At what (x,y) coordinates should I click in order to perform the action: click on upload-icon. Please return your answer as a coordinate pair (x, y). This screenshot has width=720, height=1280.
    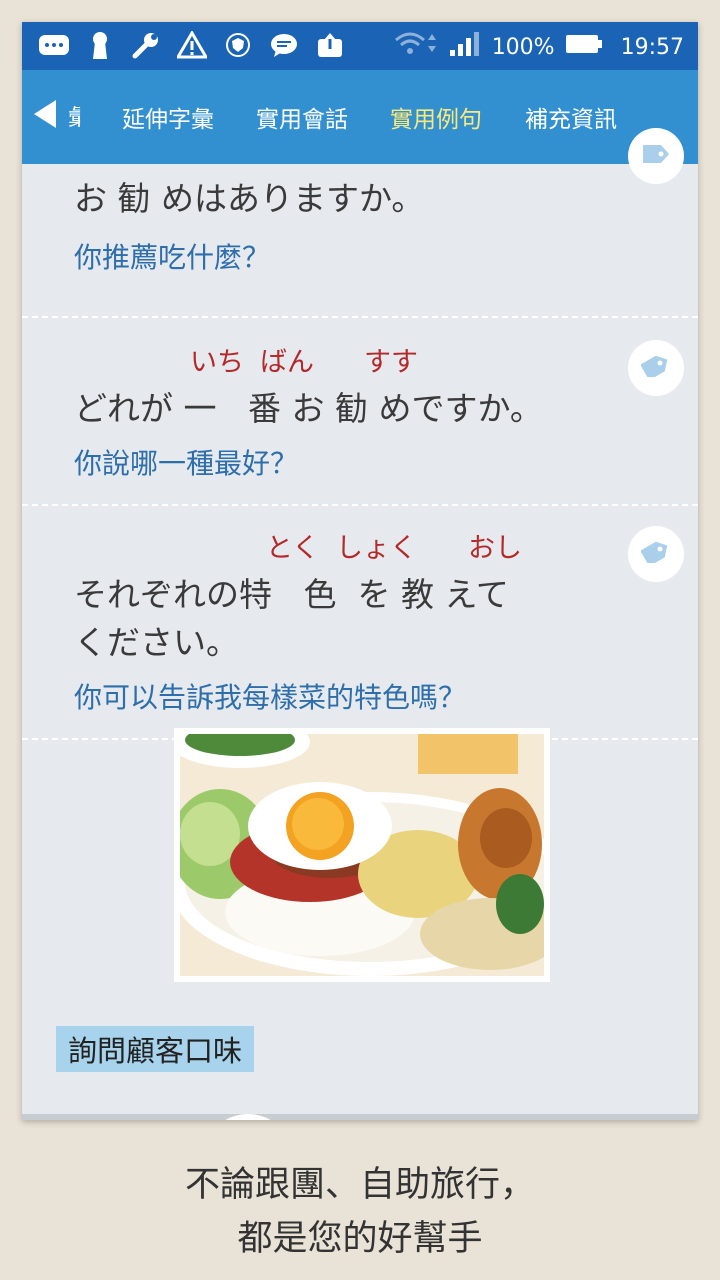
    Looking at the image, I should click on (330, 45).